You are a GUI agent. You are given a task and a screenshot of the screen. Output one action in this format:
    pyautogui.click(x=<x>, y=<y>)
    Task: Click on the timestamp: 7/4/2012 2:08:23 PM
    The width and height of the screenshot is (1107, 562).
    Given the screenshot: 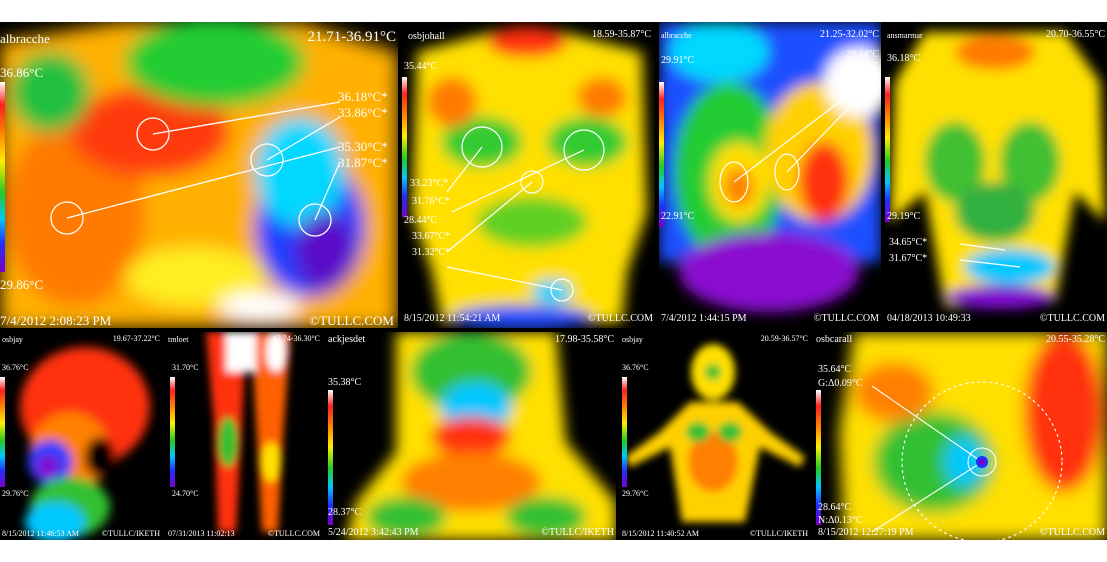 What is the action you would take?
    pyautogui.click(x=56, y=320)
    